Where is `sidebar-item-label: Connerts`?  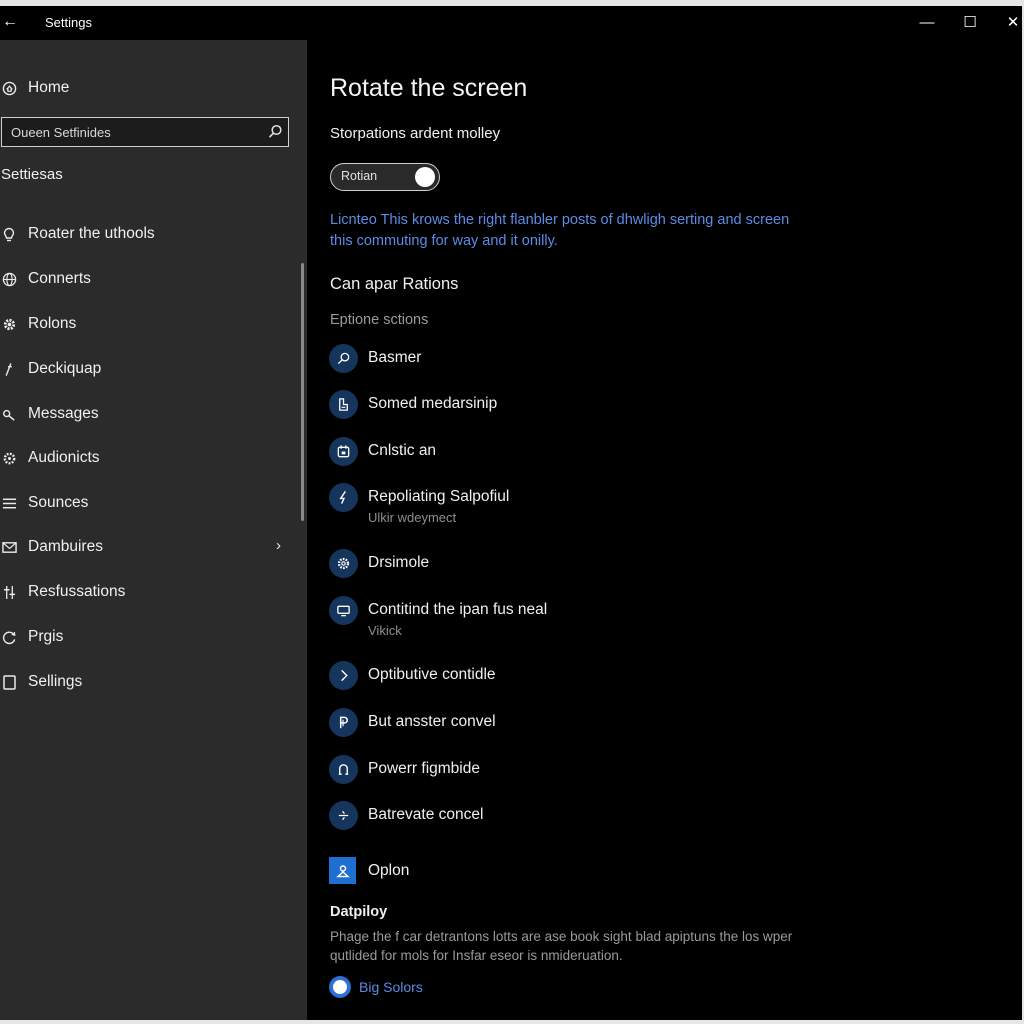 sidebar-item-label: Connerts is located at coordinates (59, 278).